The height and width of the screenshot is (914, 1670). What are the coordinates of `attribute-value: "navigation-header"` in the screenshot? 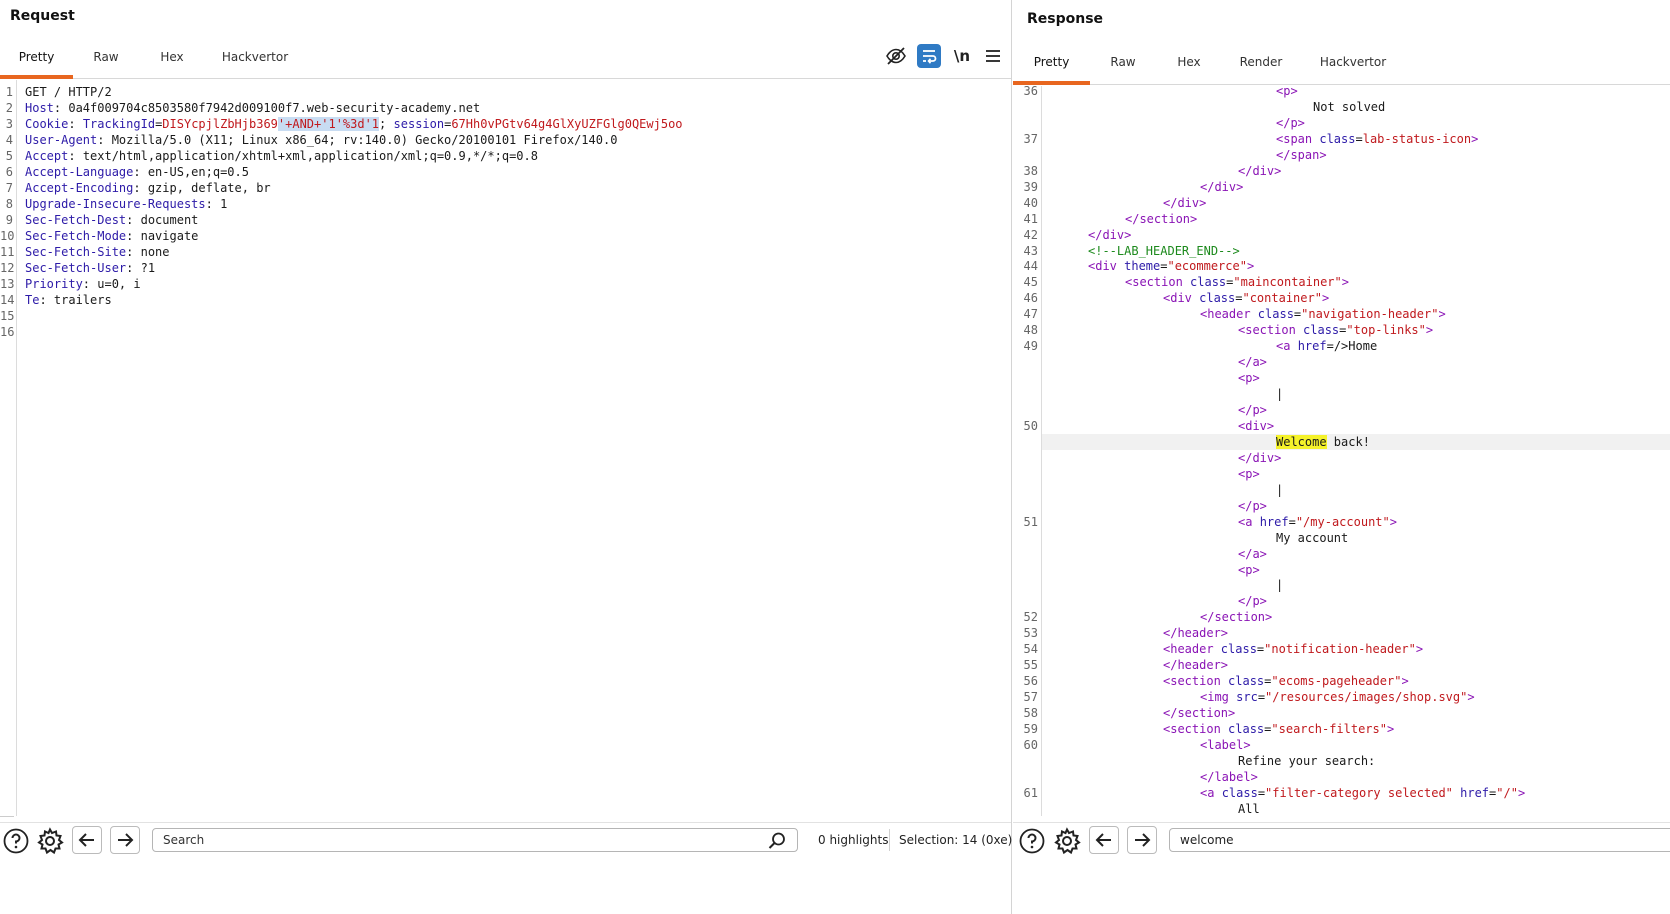 It's located at (1370, 314).